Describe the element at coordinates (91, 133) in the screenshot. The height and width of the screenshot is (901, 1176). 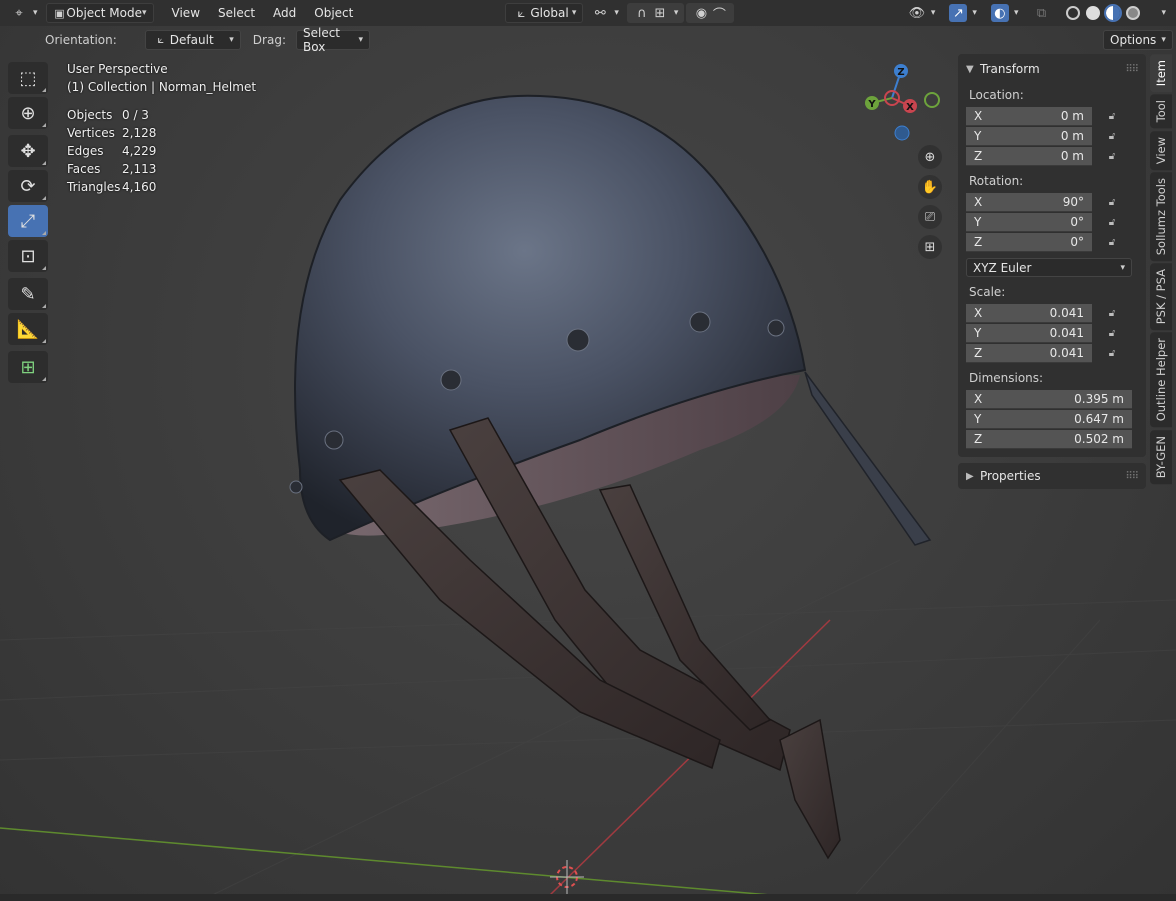
I see `stat-label: Vertices` at that location.